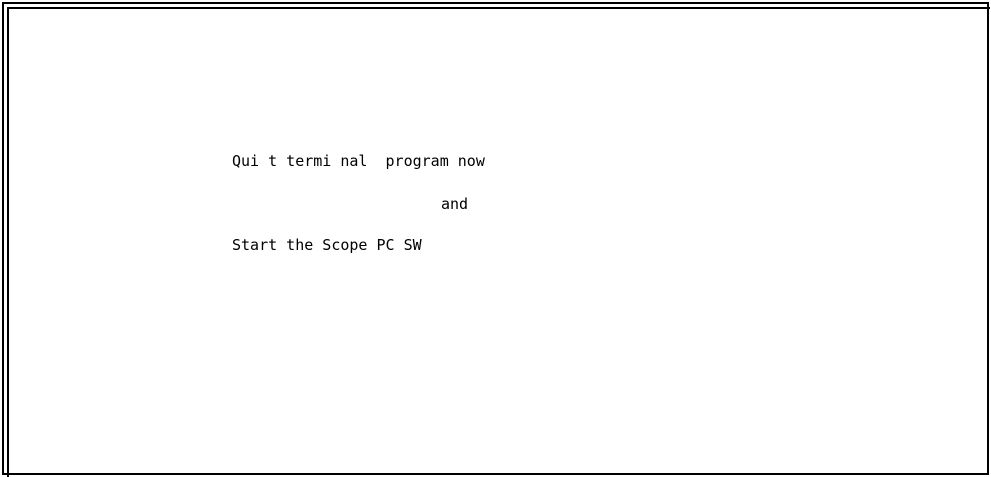 The image size is (991, 477). What do you see at coordinates (358, 161) in the screenshot?
I see `message-line-quit: Qui t termi nal program now` at bounding box center [358, 161].